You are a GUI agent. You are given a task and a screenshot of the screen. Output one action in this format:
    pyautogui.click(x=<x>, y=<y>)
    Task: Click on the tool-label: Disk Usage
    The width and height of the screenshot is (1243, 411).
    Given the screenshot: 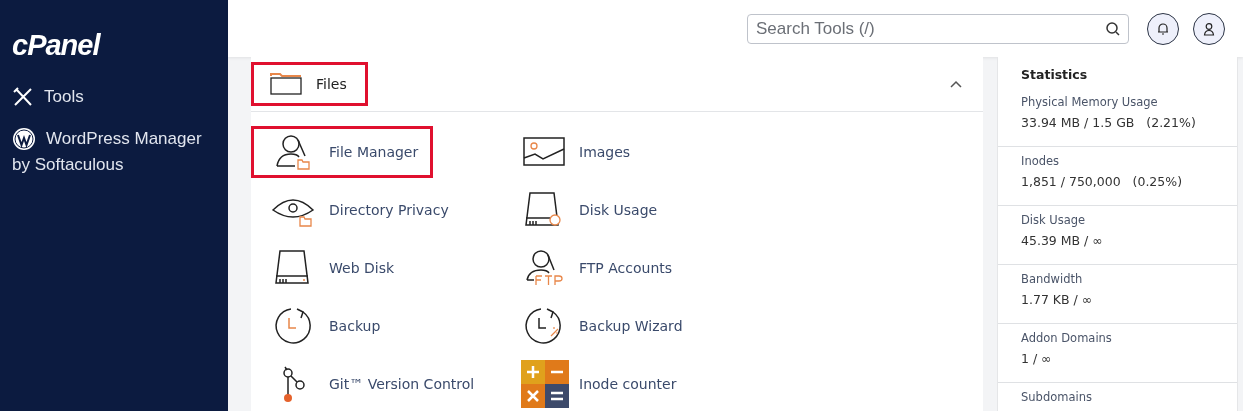 What is the action you would take?
    pyautogui.click(x=618, y=210)
    